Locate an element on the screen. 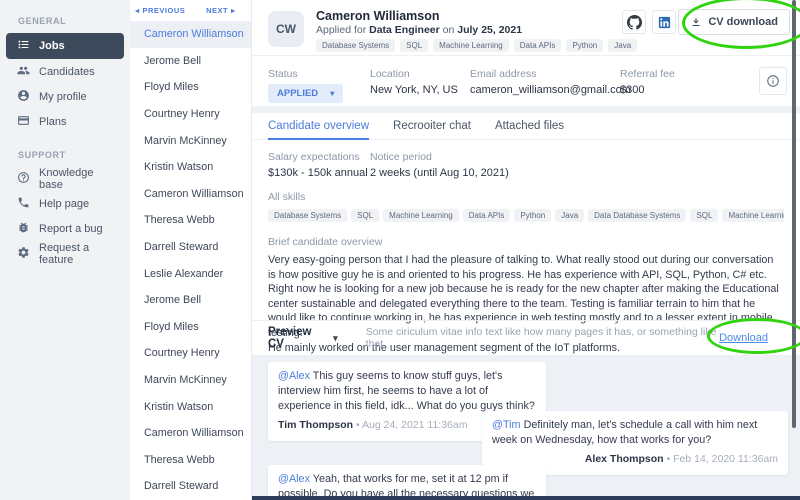  question-icon is located at coordinates (23, 179).